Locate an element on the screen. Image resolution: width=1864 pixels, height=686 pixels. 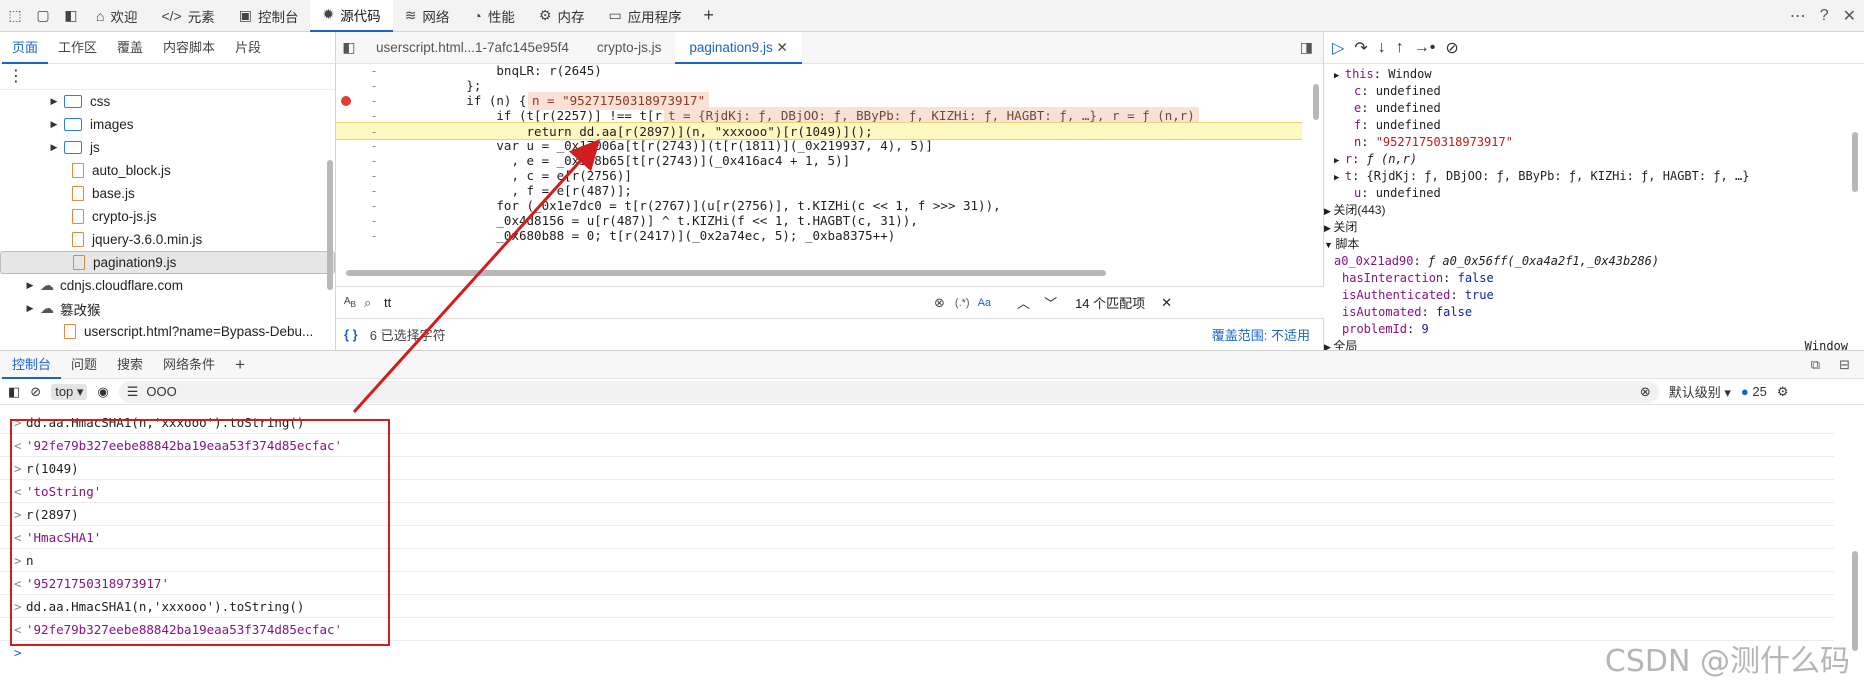
watermark: CSDN @测什么码 is located at coordinates (1727, 661).